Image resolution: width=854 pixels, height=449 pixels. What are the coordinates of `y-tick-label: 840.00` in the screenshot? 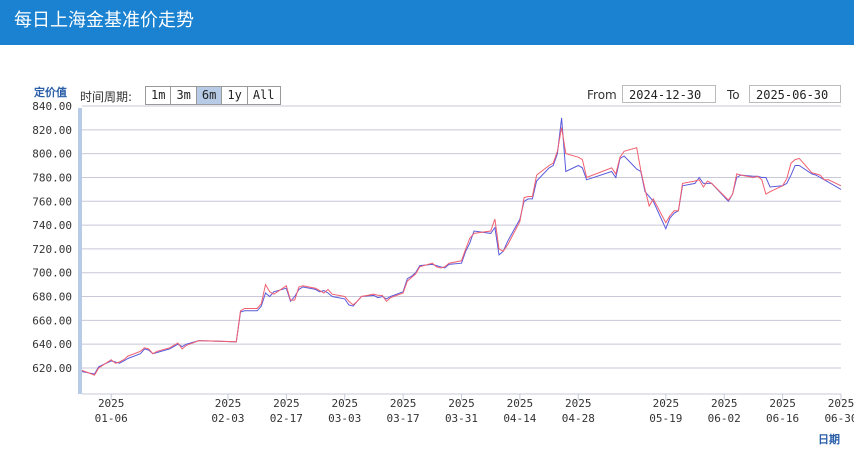 It's located at (52, 106).